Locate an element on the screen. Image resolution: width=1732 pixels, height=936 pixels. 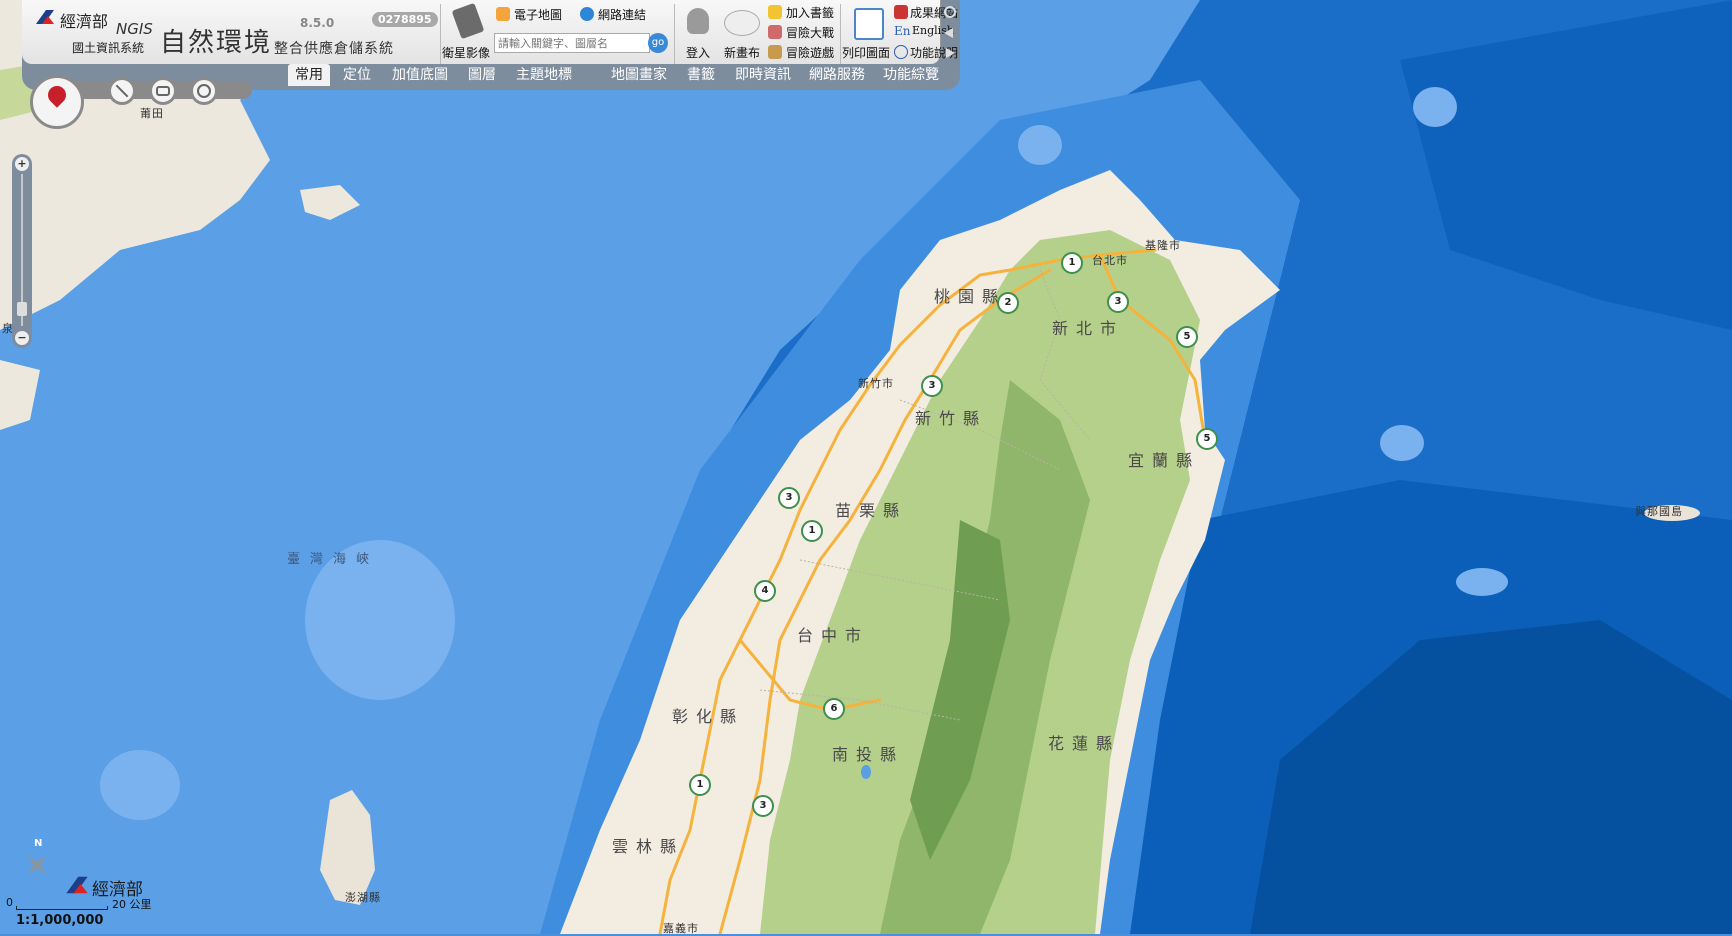
adventure-label: 冒險大戰 is located at coordinates (810, 33).